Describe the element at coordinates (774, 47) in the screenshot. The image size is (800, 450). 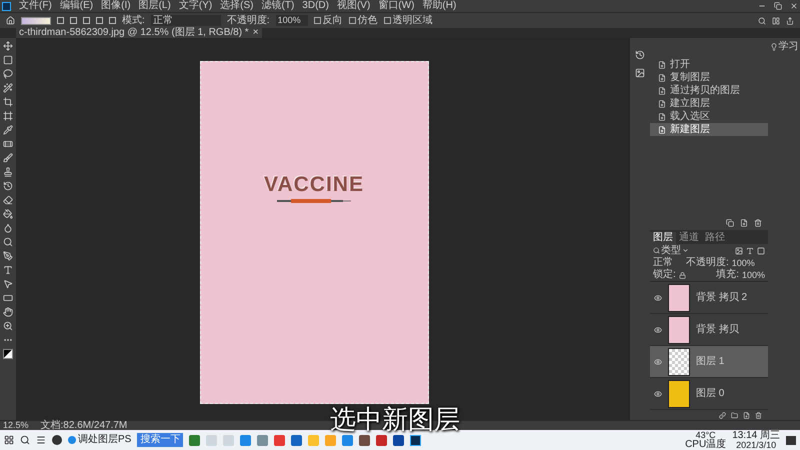
I see `lightbulb-icon` at that location.